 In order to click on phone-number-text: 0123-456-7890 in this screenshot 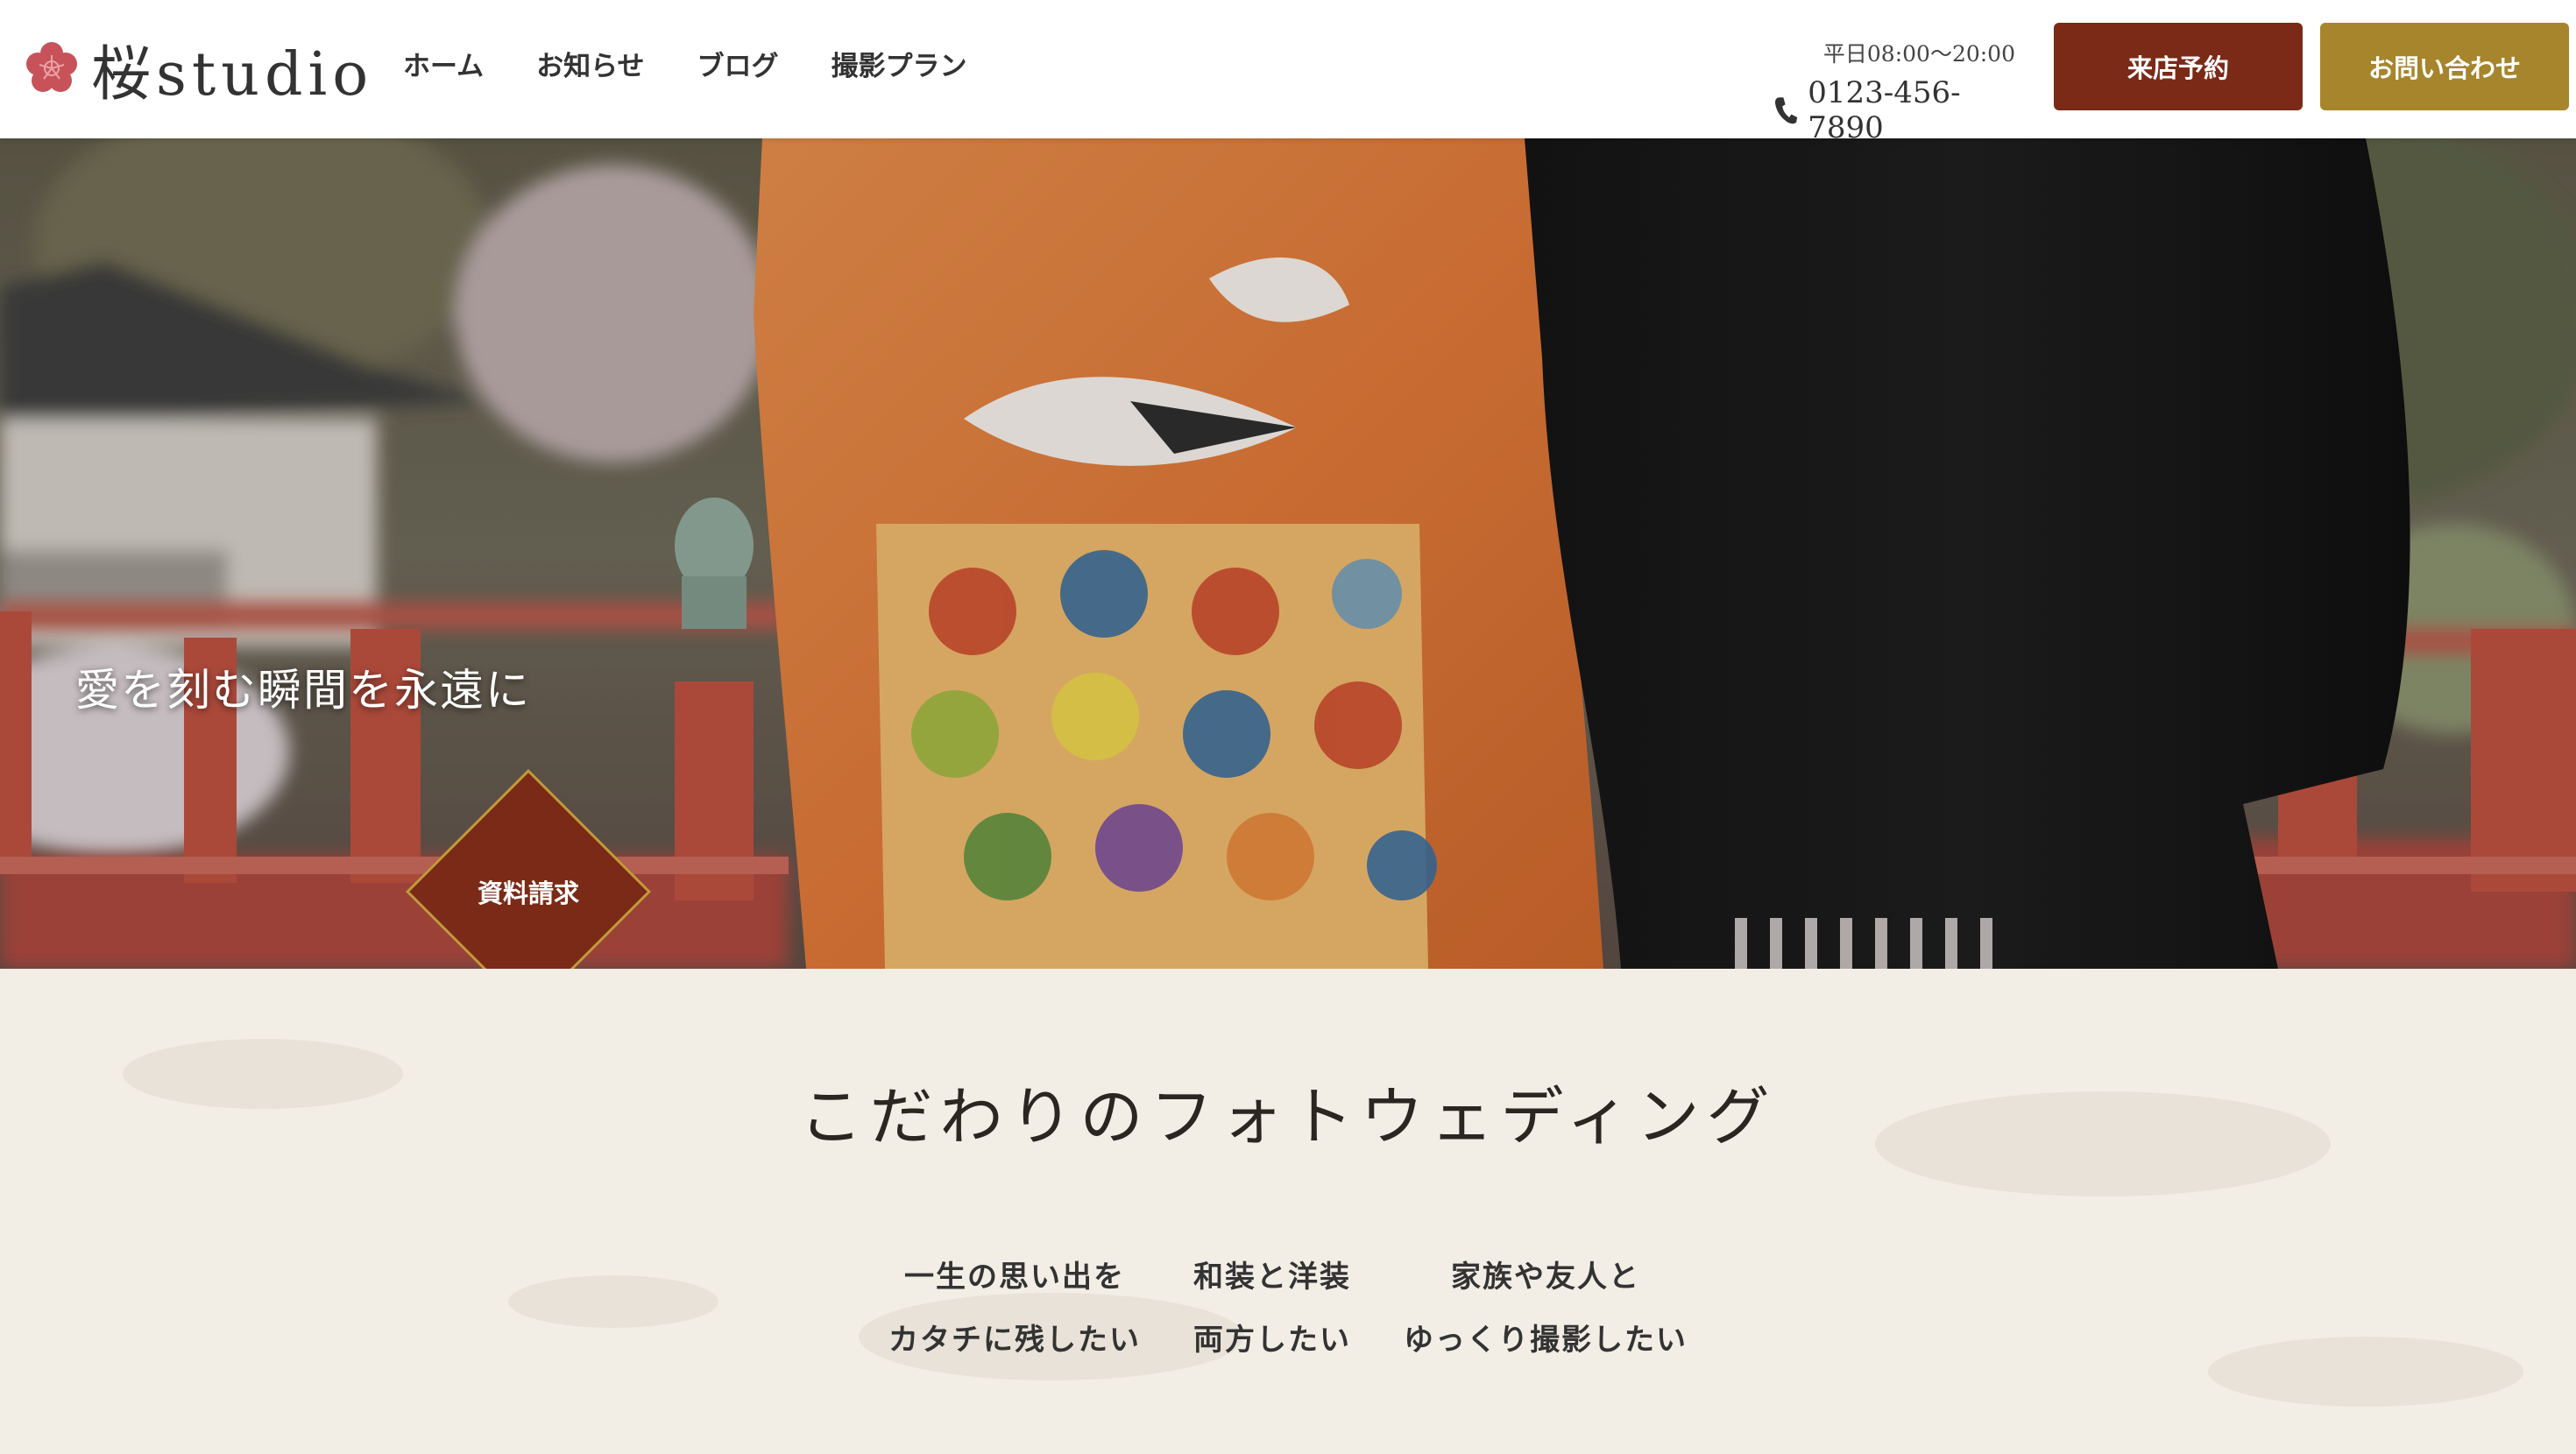, I will do `click(1884, 110)`.